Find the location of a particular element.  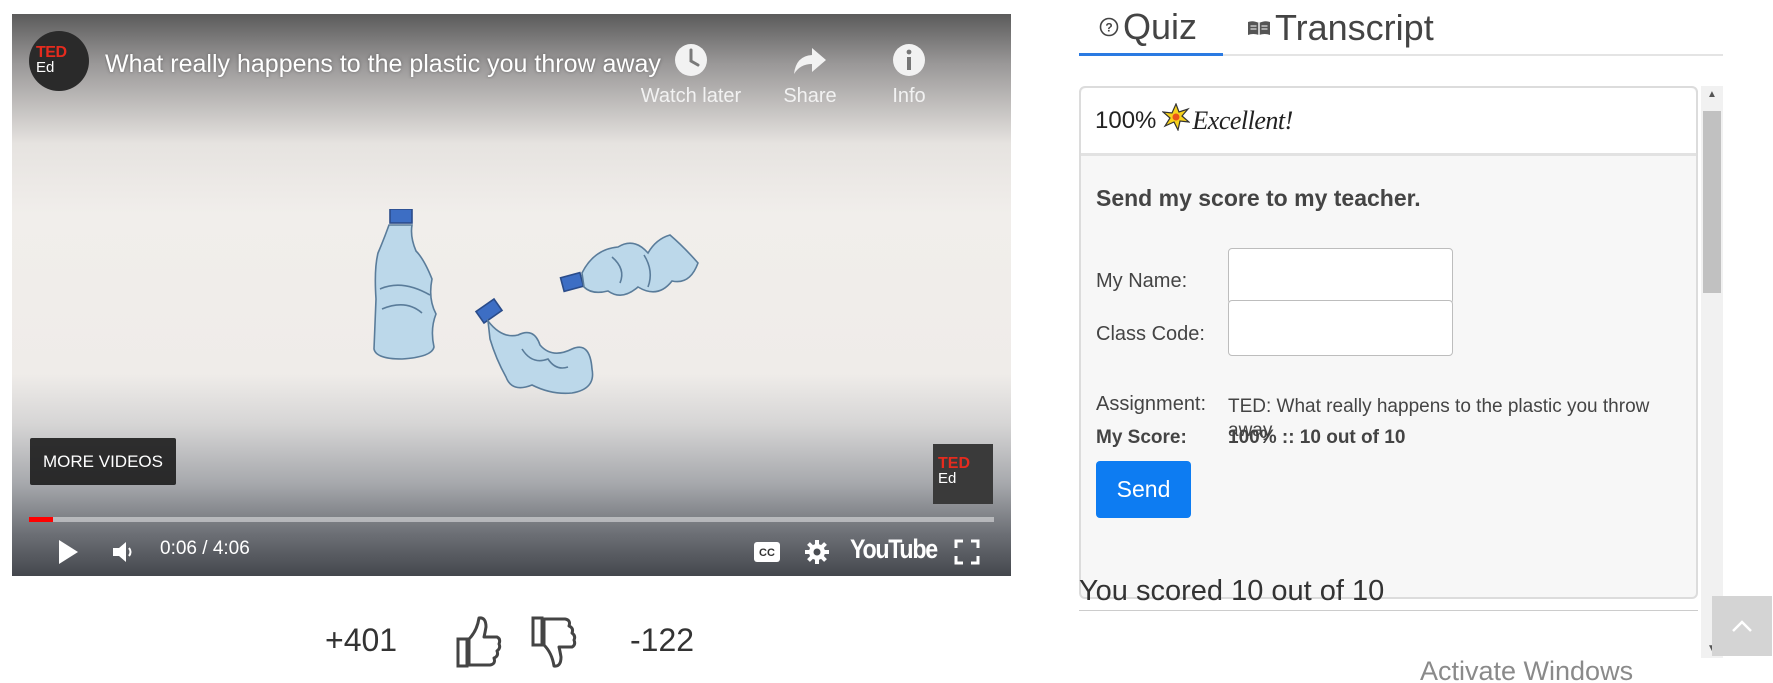

watermark-ed: Ed is located at coordinates (947, 478).